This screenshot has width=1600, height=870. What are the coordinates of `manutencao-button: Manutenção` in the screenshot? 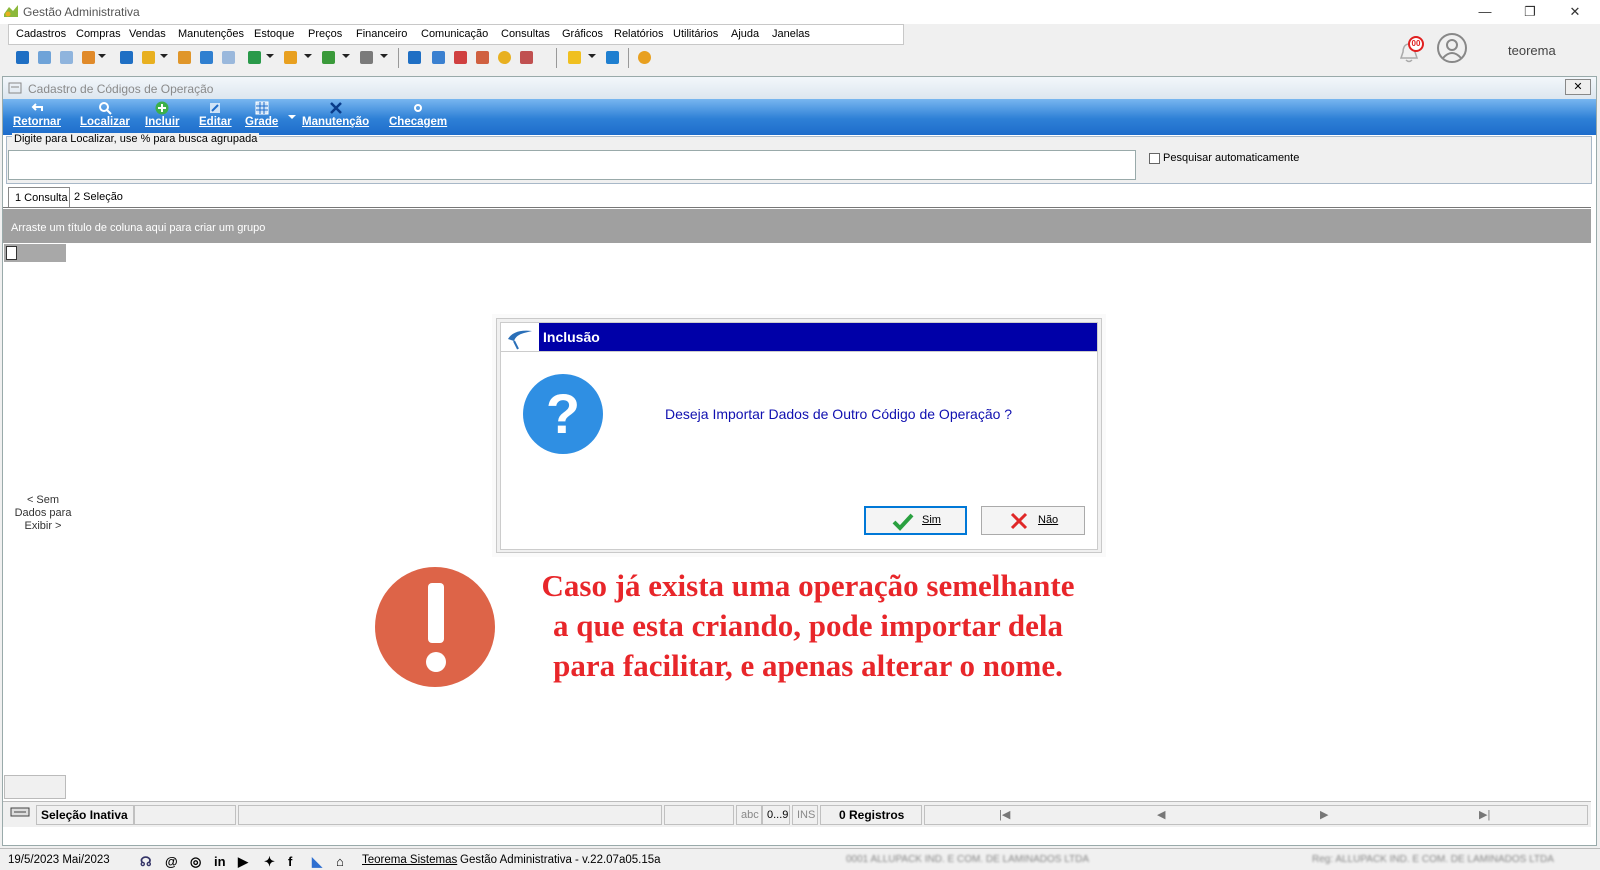 It's located at (335, 114).